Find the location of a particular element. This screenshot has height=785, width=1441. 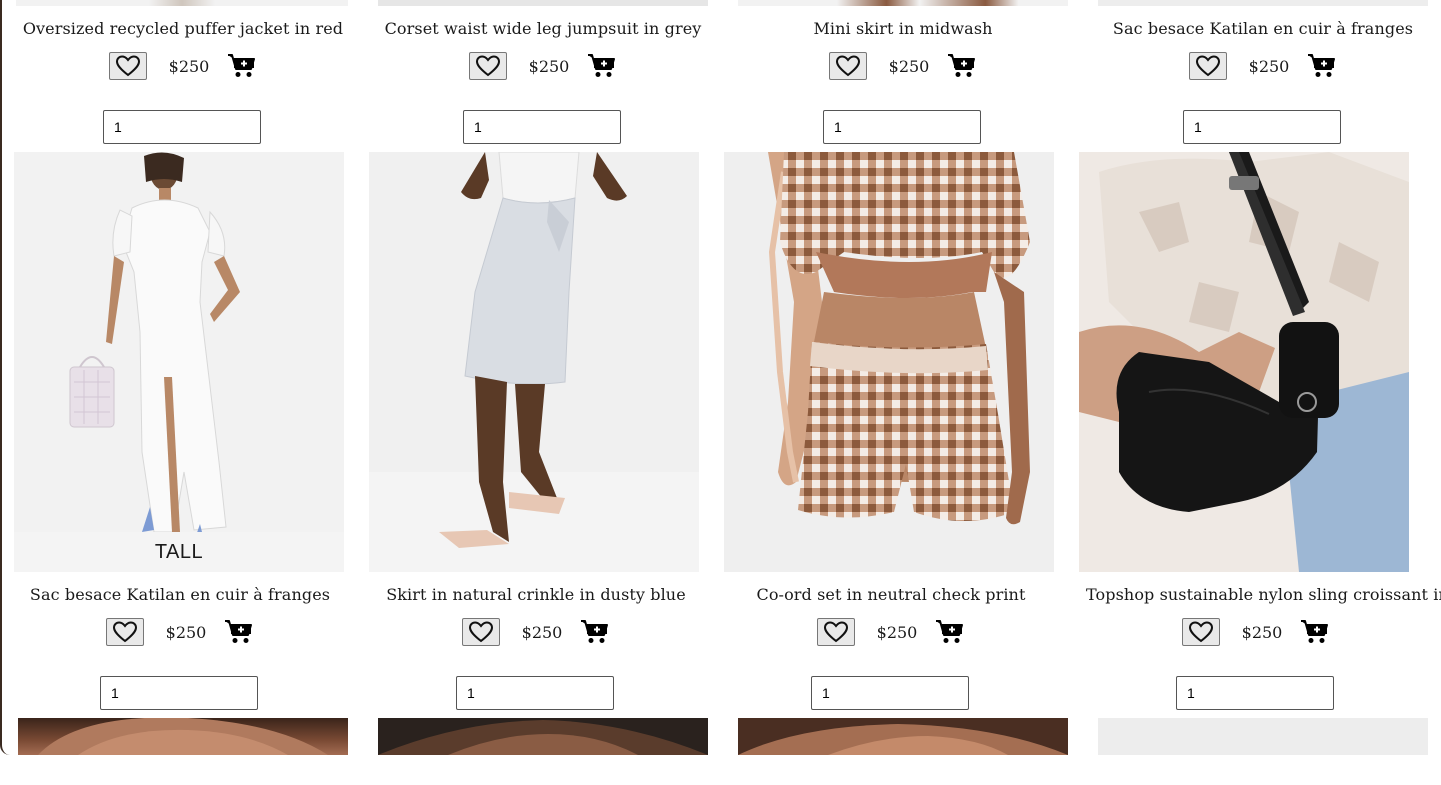

wrap-skirt-icon is located at coordinates (534, 362).